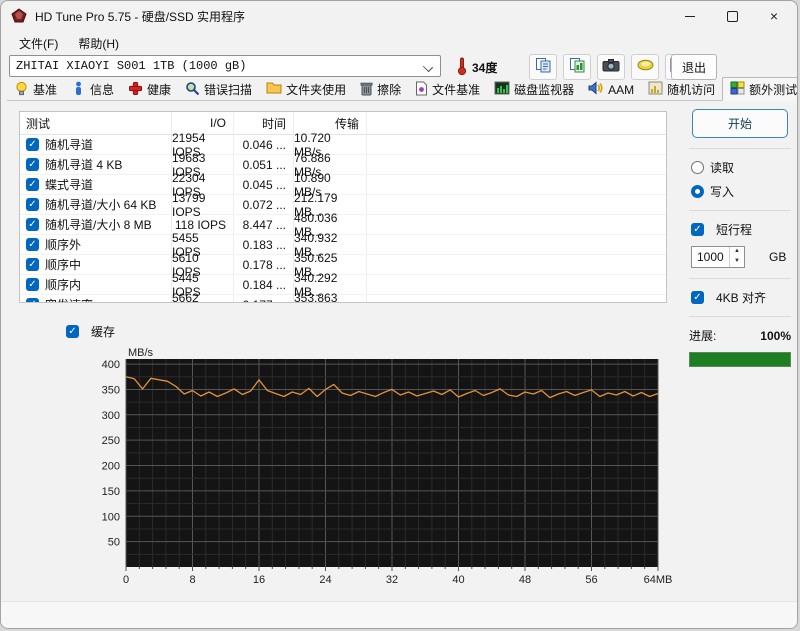 Image resolution: width=800 pixels, height=631 pixels. What do you see at coordinates (19, 16) in the screenshot?
I see `app-icon` at bounding box center [19, 16].